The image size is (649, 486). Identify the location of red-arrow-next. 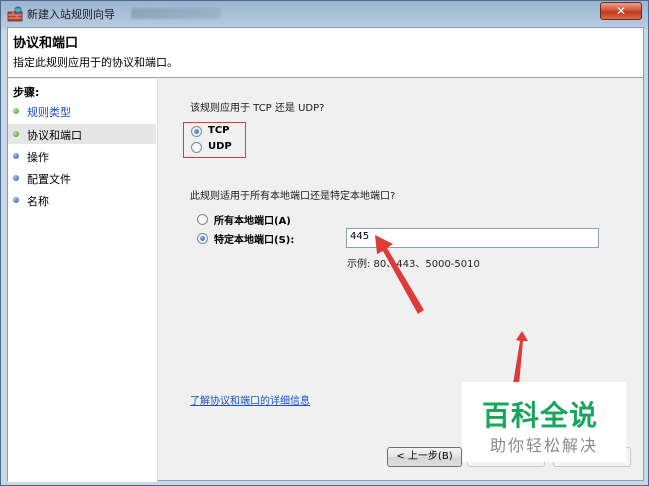
(520, 358).